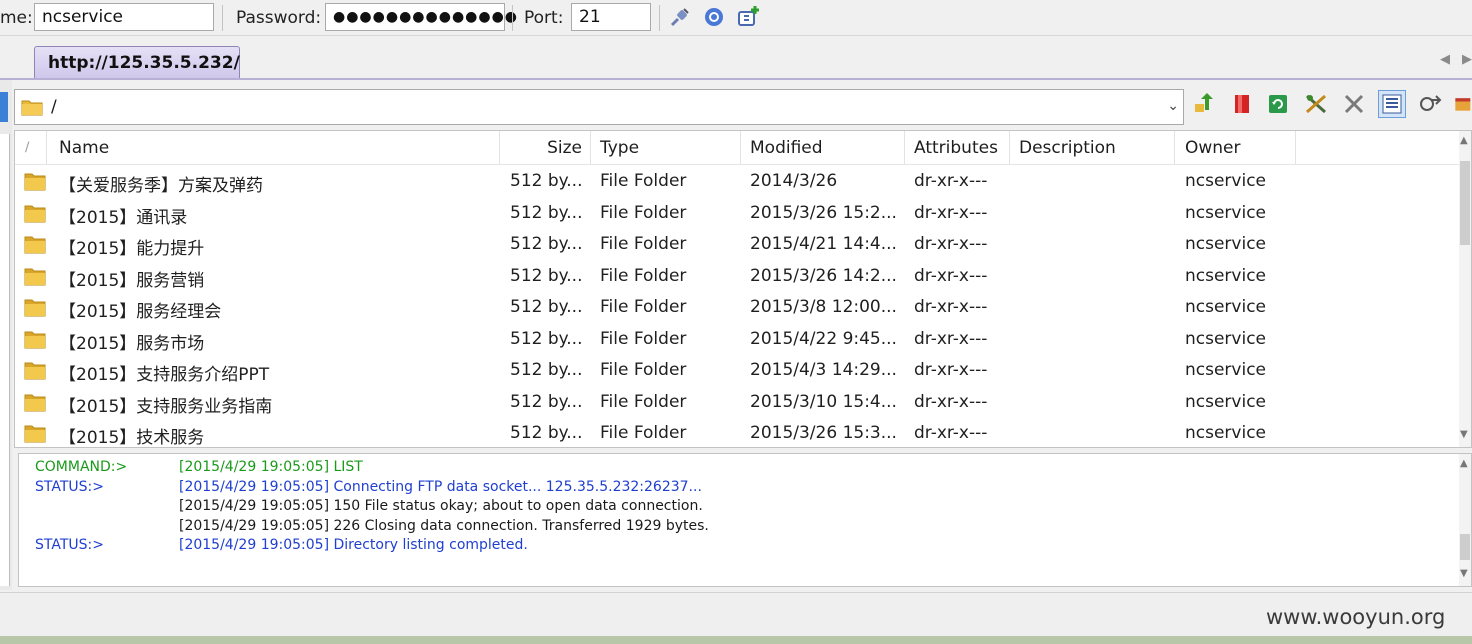  Describe the element at coordinates (544, 18) in the screenshot. I see `port-label: Port:` at that location.